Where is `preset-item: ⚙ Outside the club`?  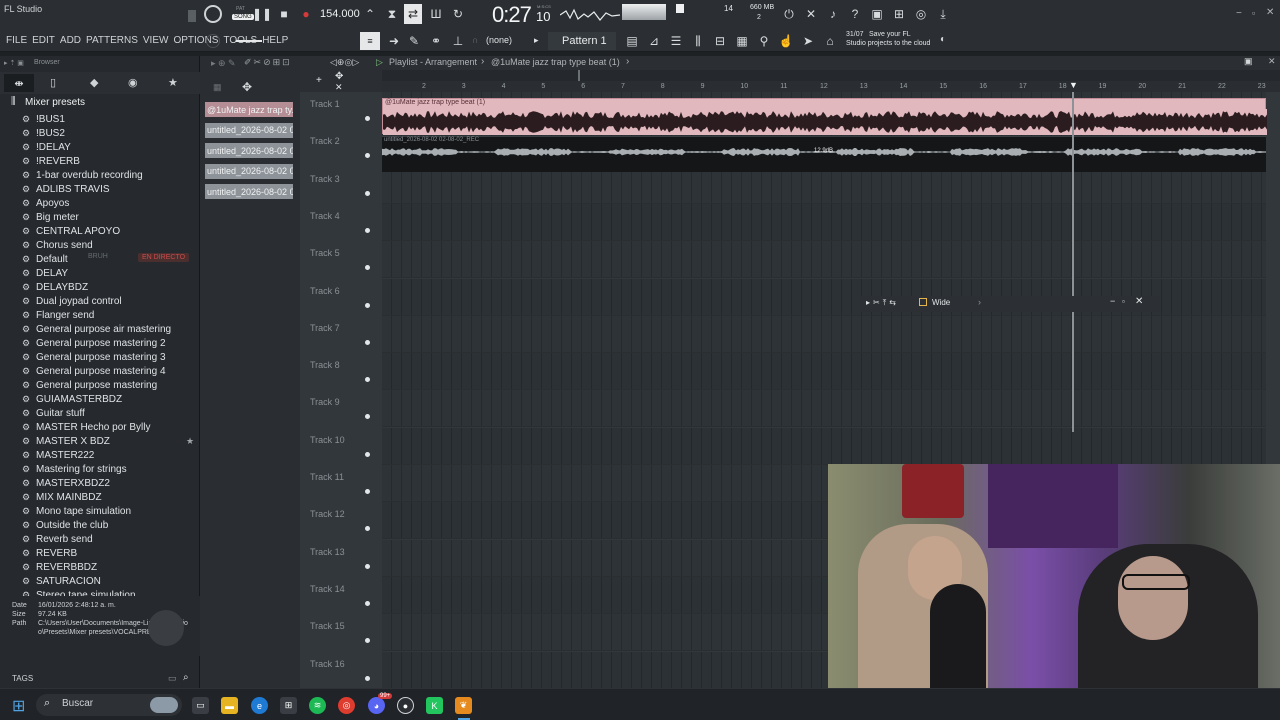
preset-item: ⚙ Outside the club is located at coordinates (65, 525).